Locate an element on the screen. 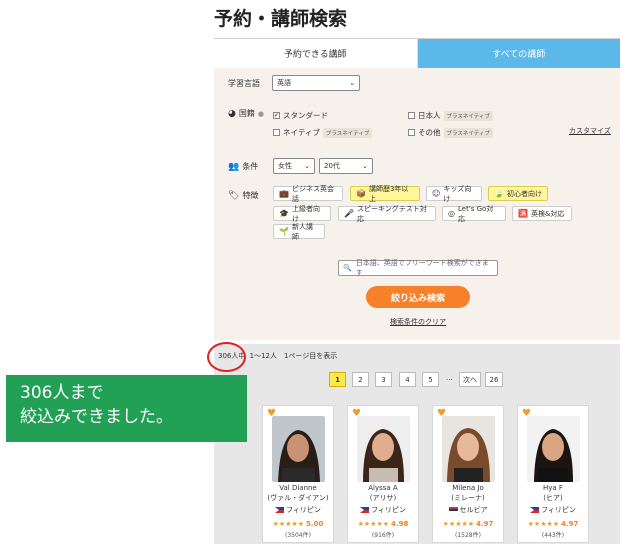  feature-label: 初心者向け is located at coordinates (524, 193).